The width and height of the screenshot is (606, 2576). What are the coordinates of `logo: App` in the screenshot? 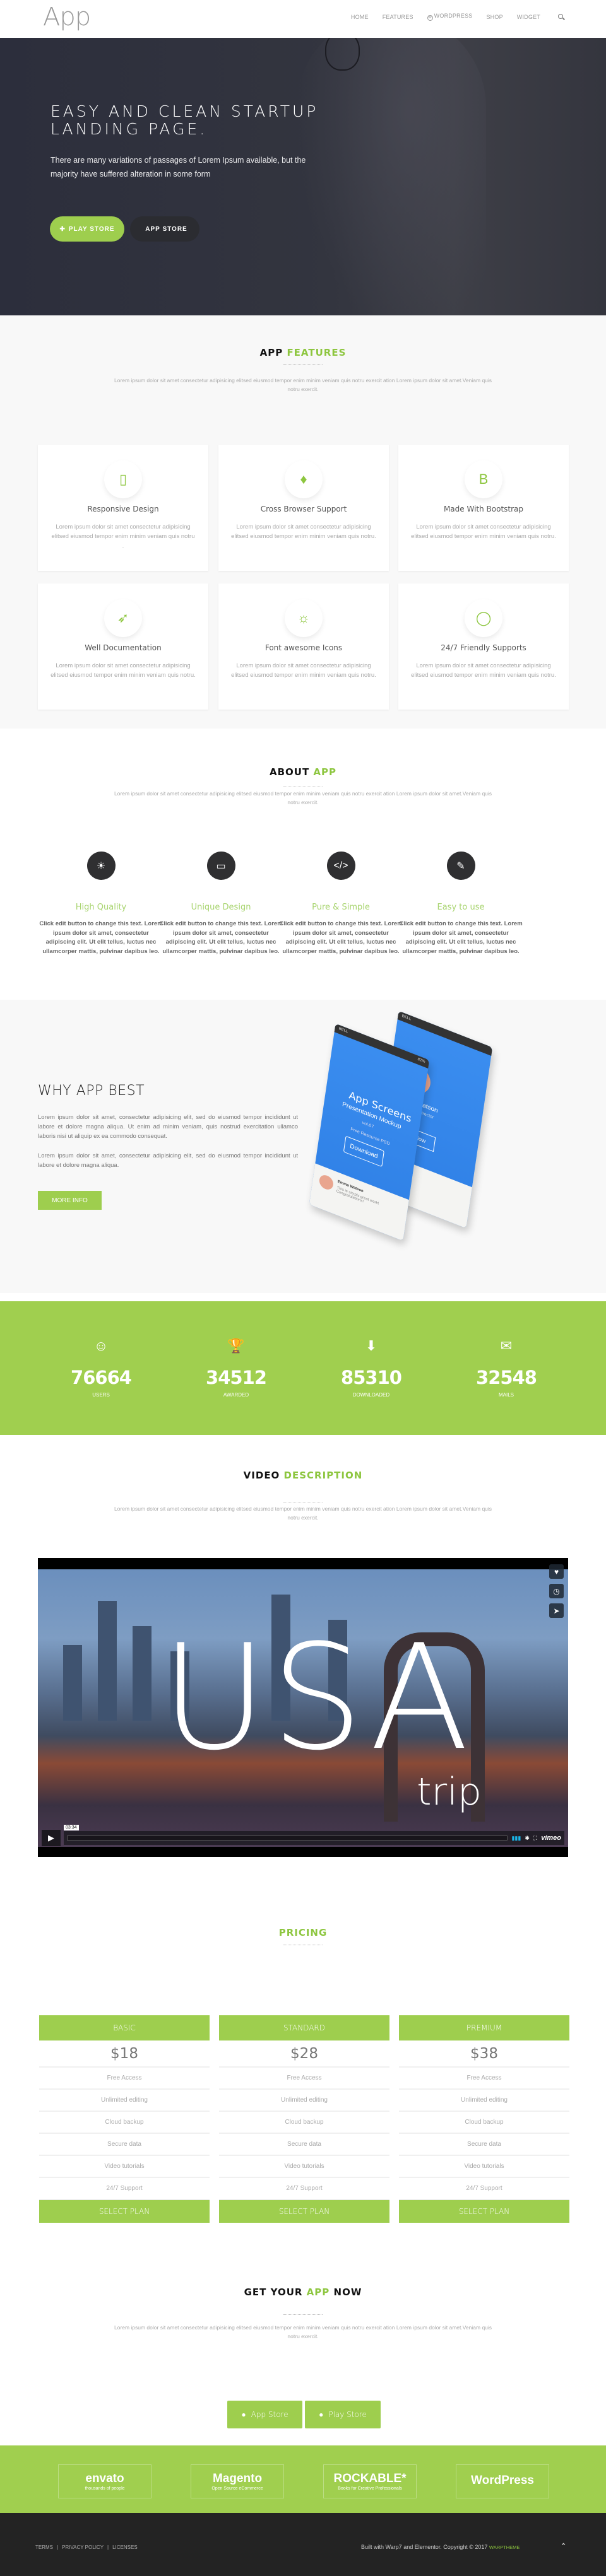 It's located at (67, 17).